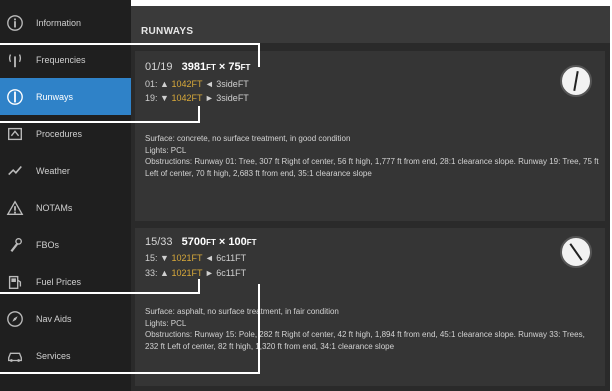 The height and width of the screenshot is (391, 612). What do you see at coordinates (48, 244) in the screenshot?
I see `sidebar-item-label: FBOs` at bounding box center [48, 244].